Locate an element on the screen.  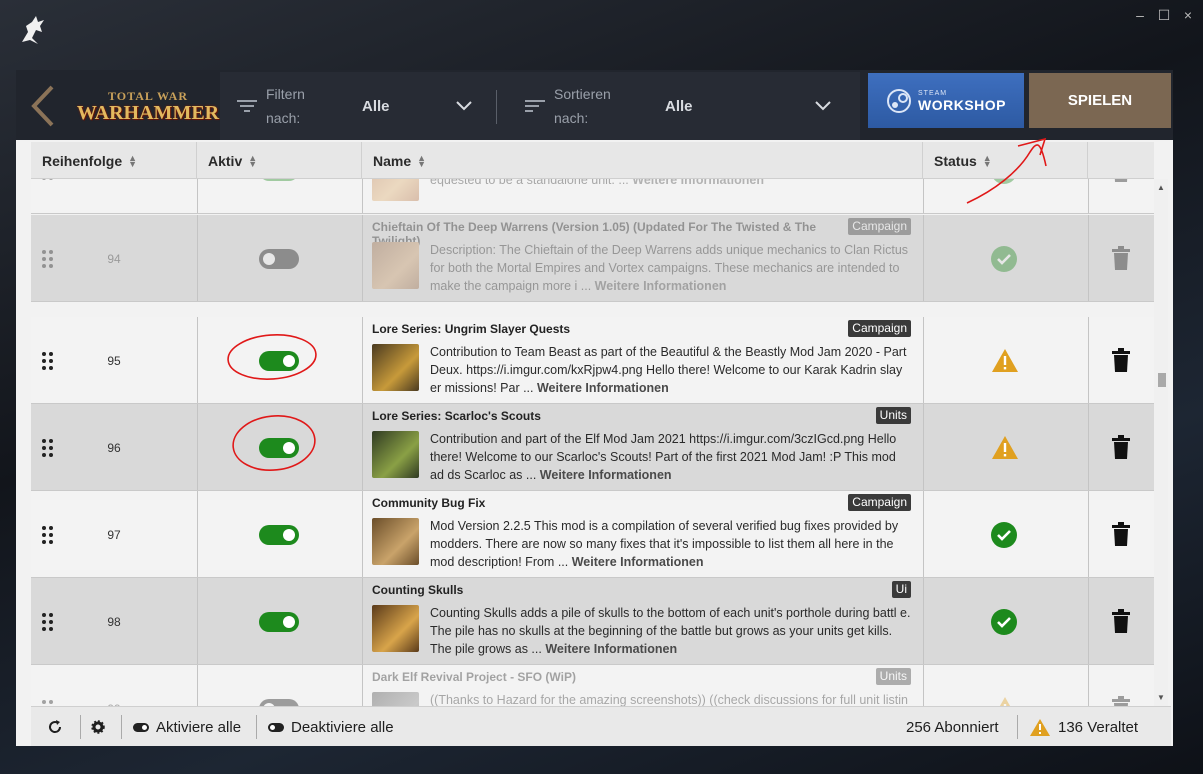
maximize-button: ☐ is located at coordinates (1164, 15).